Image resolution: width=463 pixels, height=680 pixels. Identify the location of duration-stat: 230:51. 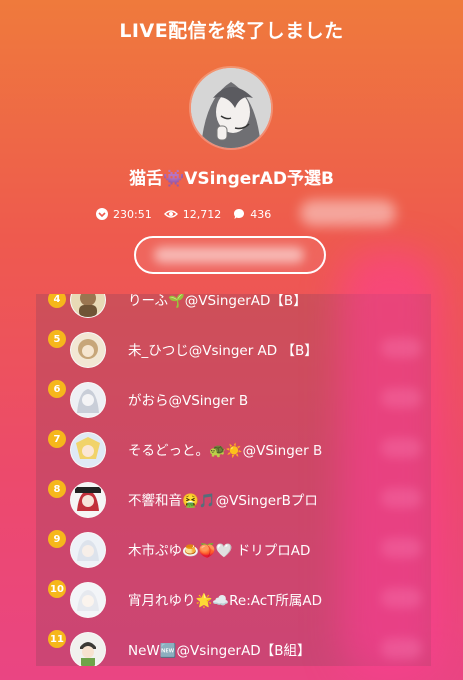
(124, 214).